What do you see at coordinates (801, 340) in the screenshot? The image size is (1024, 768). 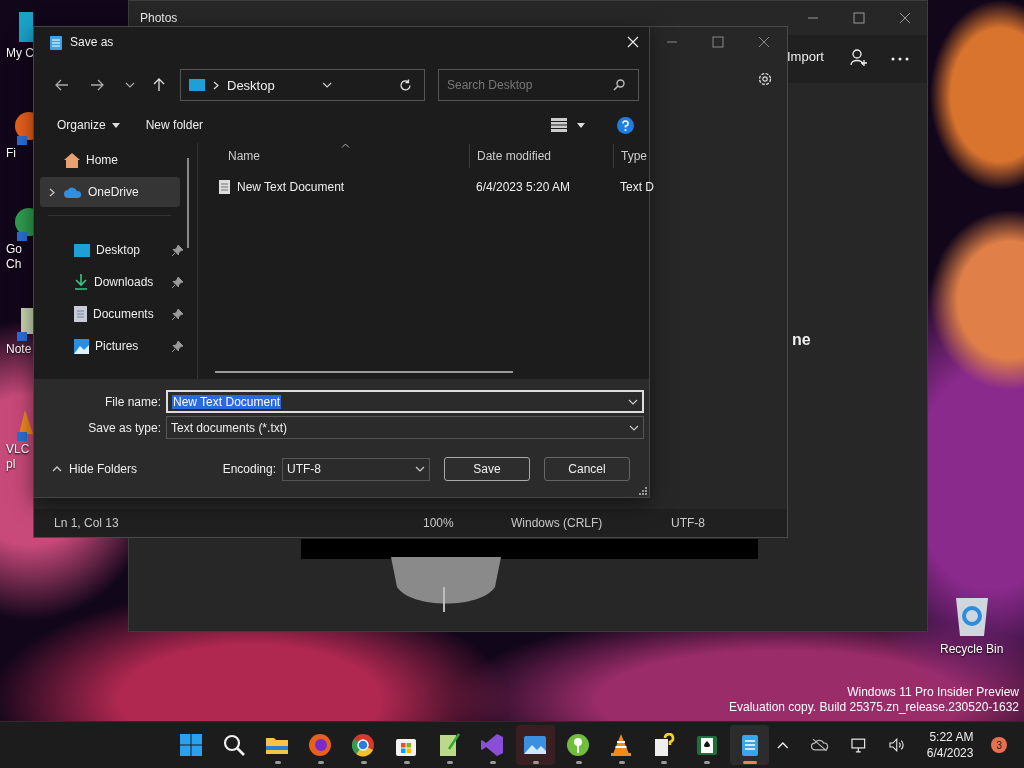 I see `heading-text: ne` at bounding box center [801, 340].